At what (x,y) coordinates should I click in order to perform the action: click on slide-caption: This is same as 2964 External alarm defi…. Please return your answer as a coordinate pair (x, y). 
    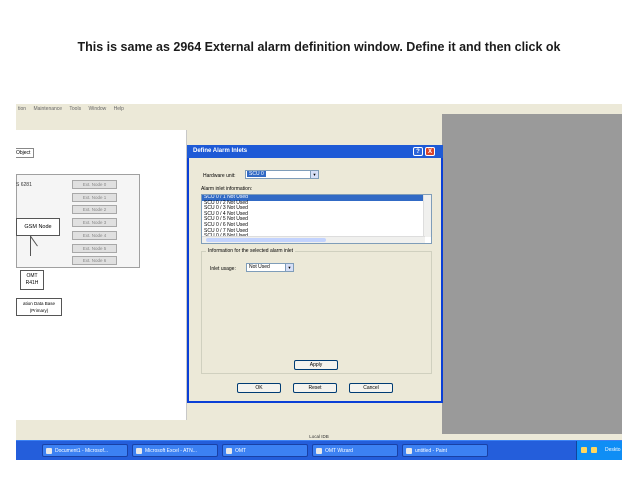
    Looking at the image, I should click on (319, 47).